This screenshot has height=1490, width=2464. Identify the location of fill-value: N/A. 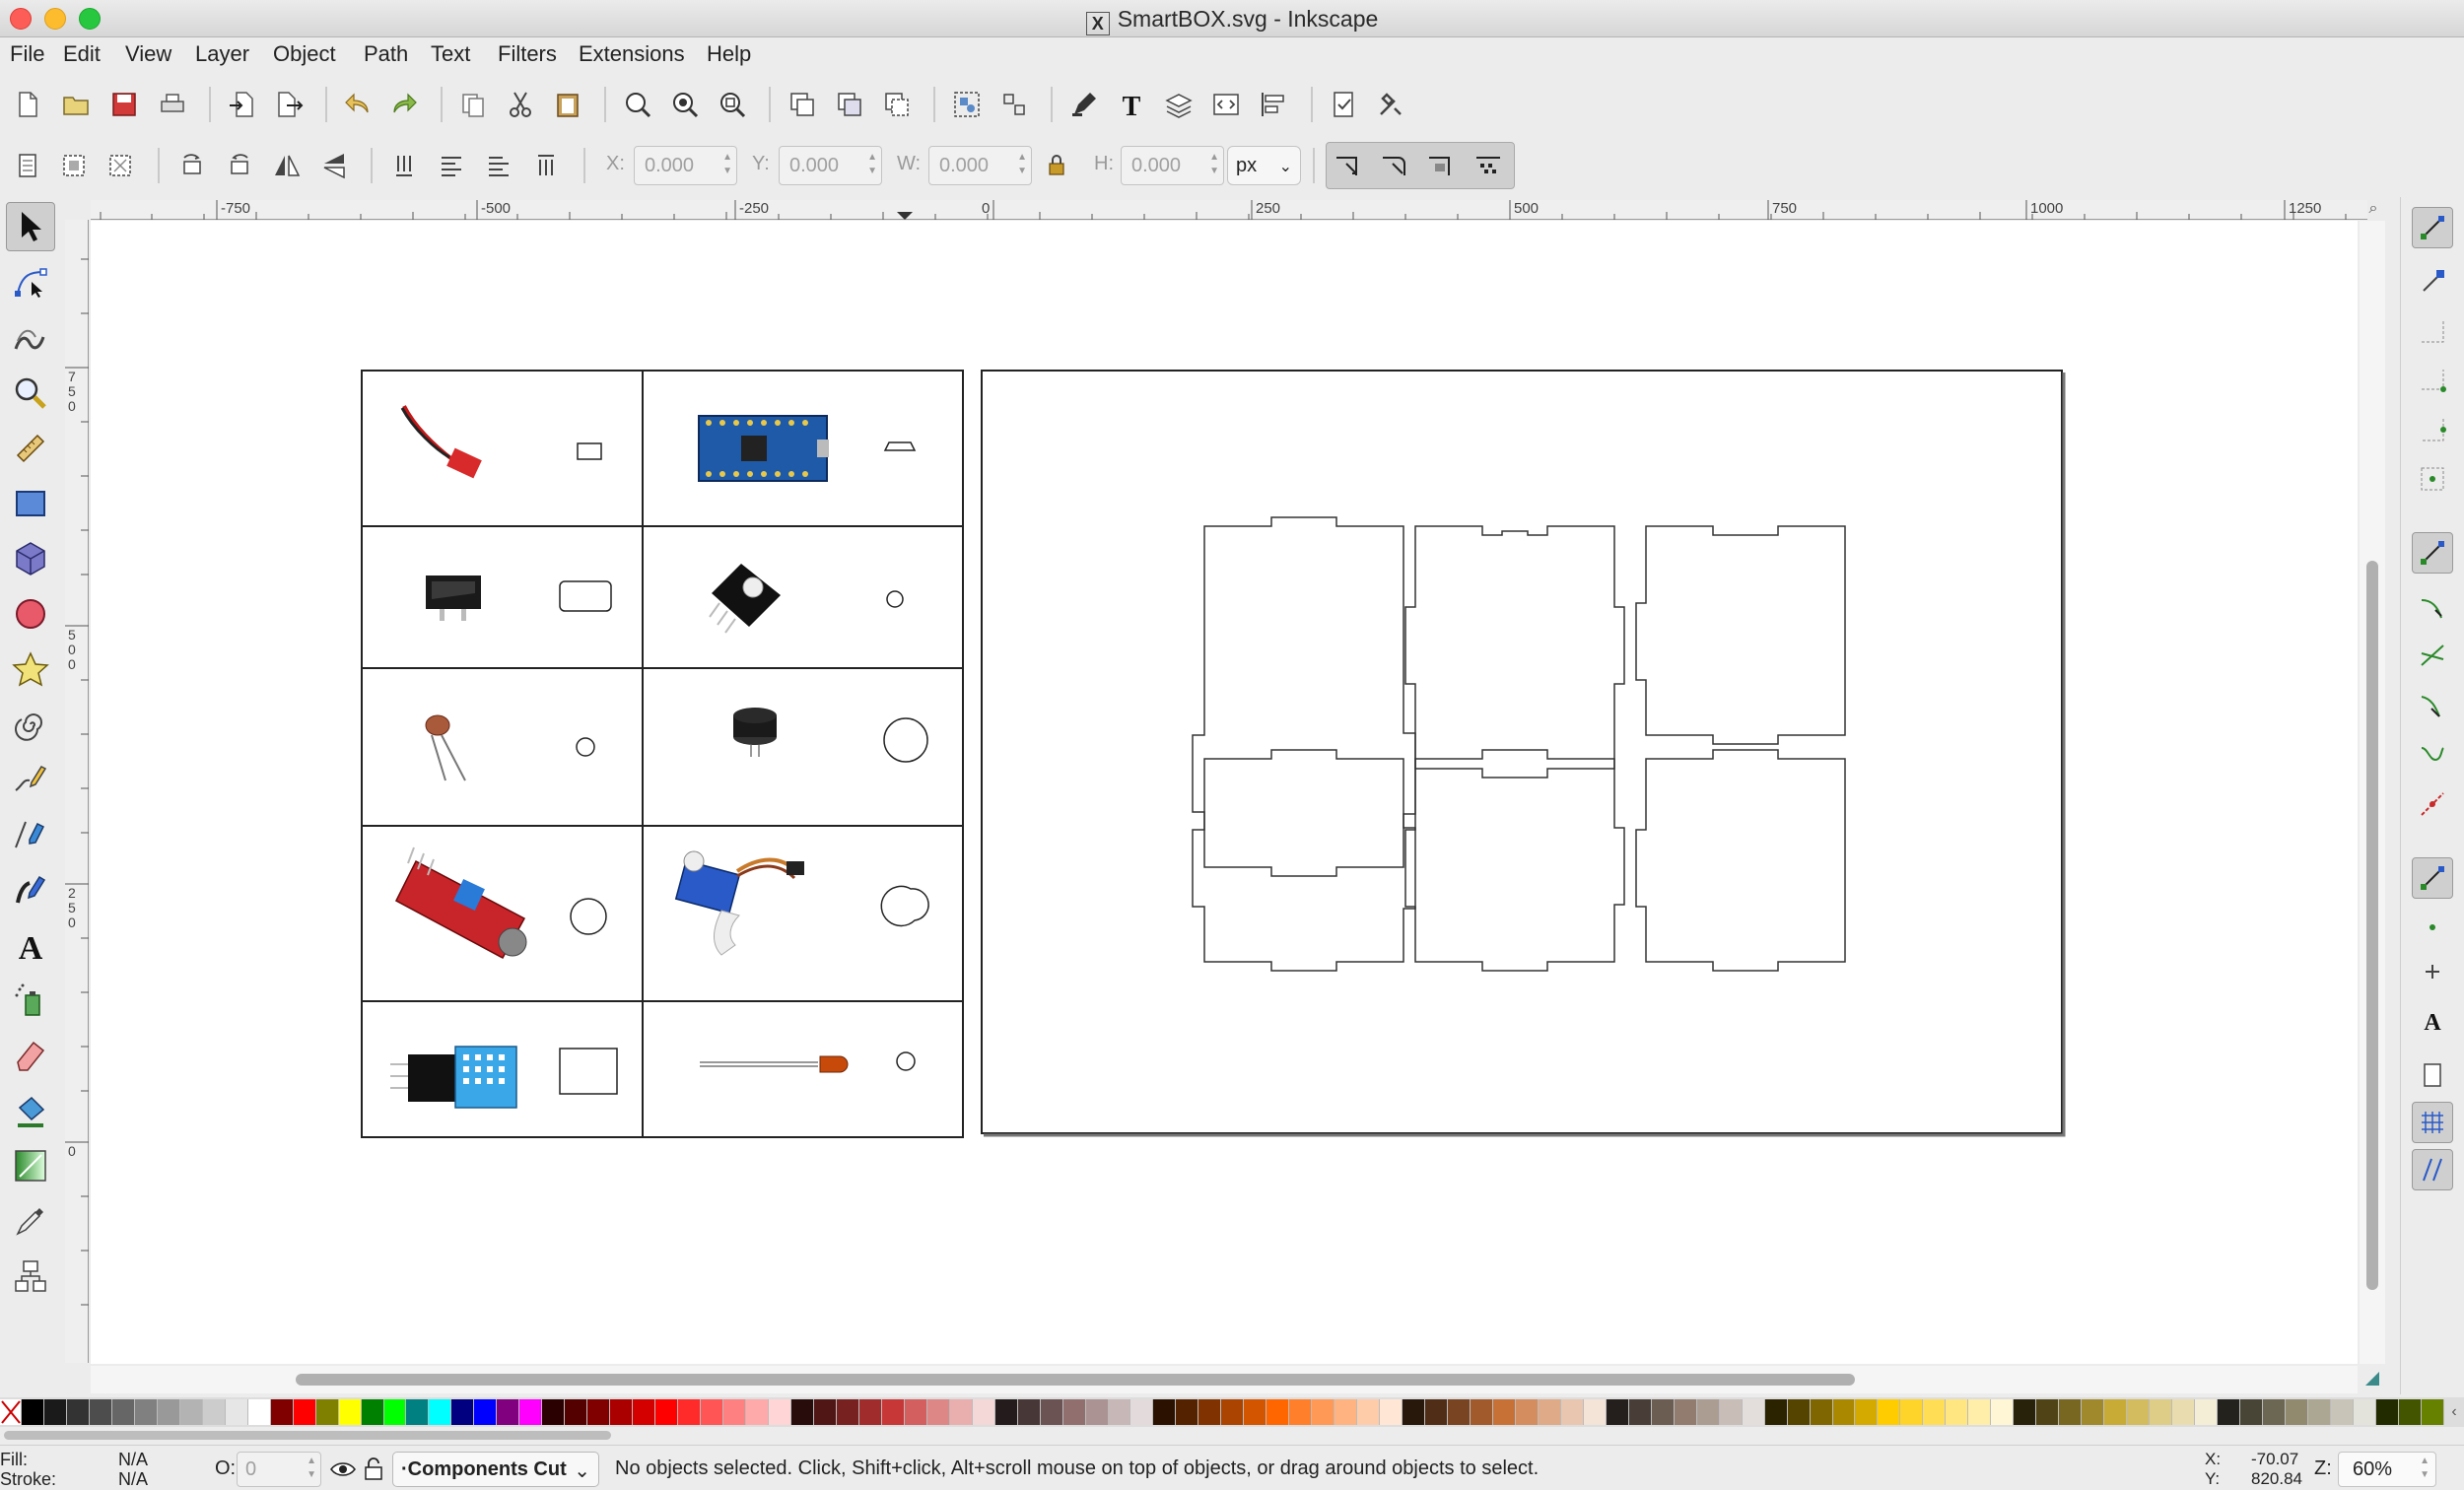
(133, 1460).